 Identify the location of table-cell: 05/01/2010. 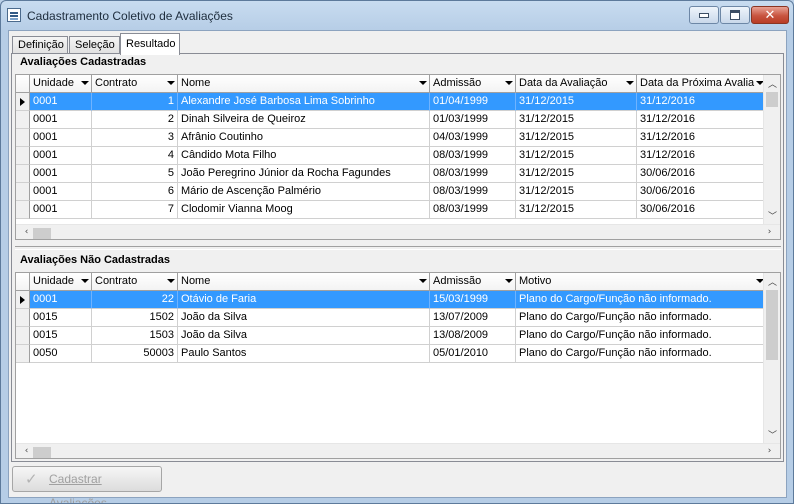
(473, 354).